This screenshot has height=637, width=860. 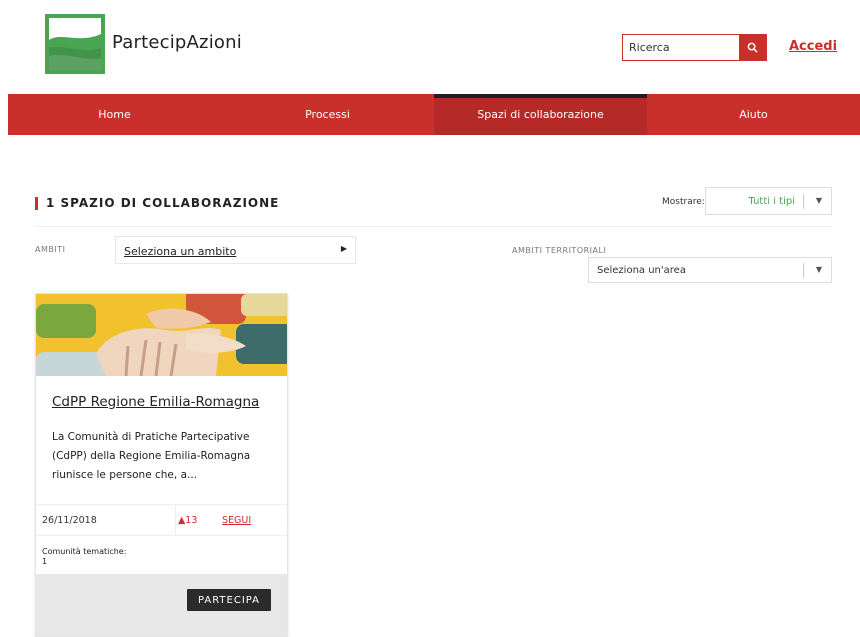 What do you see at coordinates (559, 250) in the screenshot?
I see `territorial-label: AMBITI TERRITORIALI` at bounding box center [559, 250].